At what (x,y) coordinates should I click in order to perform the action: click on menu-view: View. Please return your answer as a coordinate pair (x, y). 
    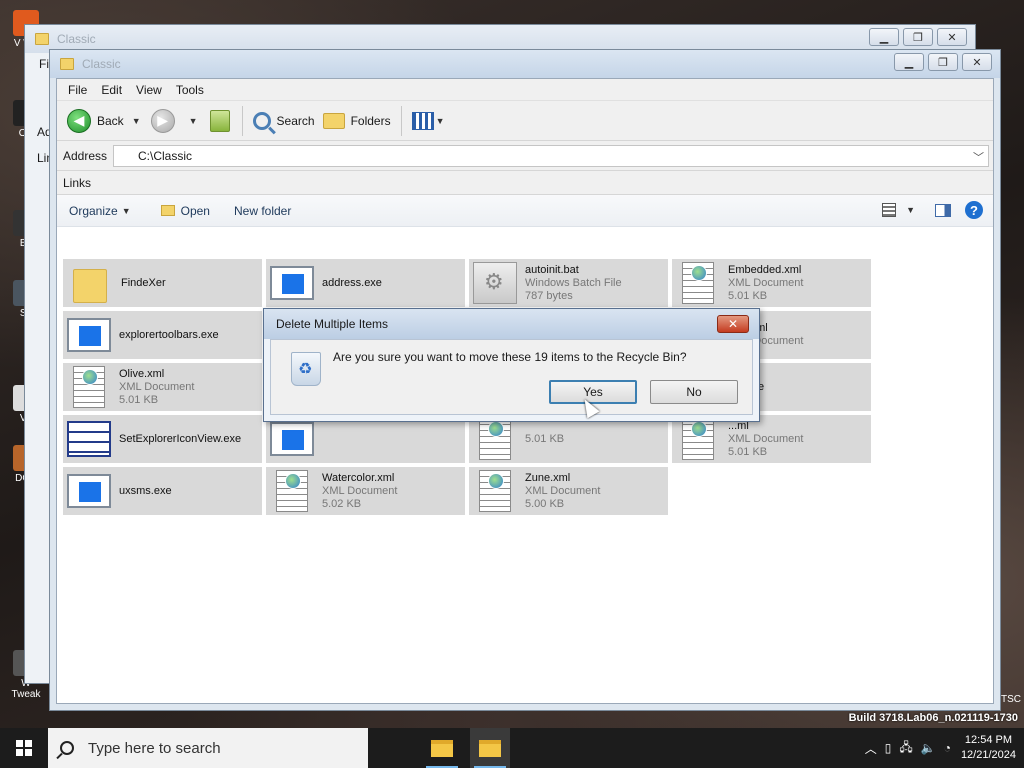
    Looking at the image, I should click on (149, 90).